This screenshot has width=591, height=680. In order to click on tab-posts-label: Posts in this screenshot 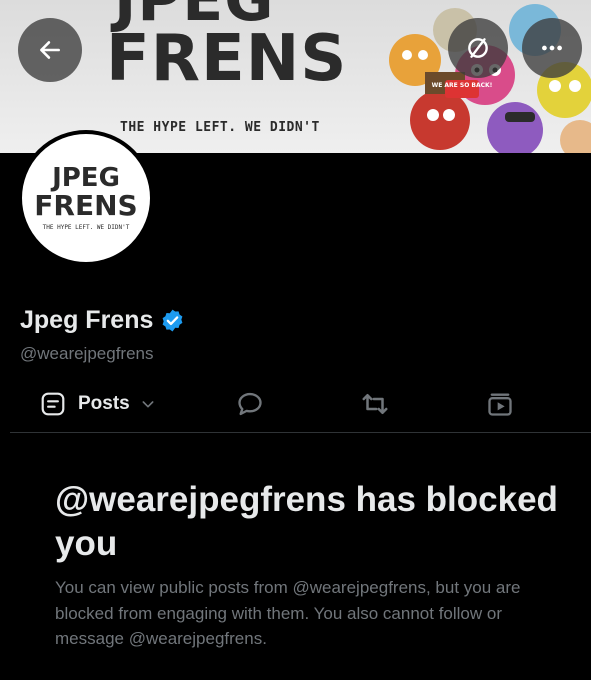, I will do `click(104, 403)`.